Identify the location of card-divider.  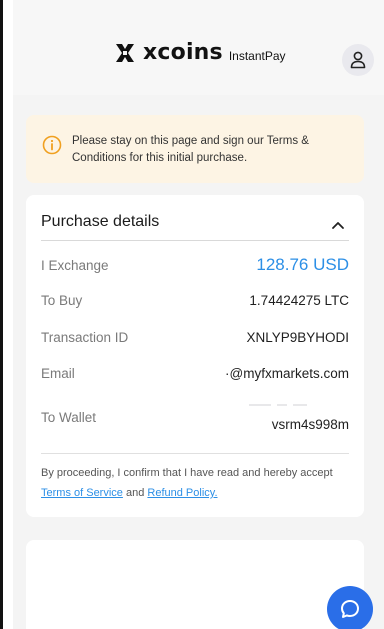
(195, 453).